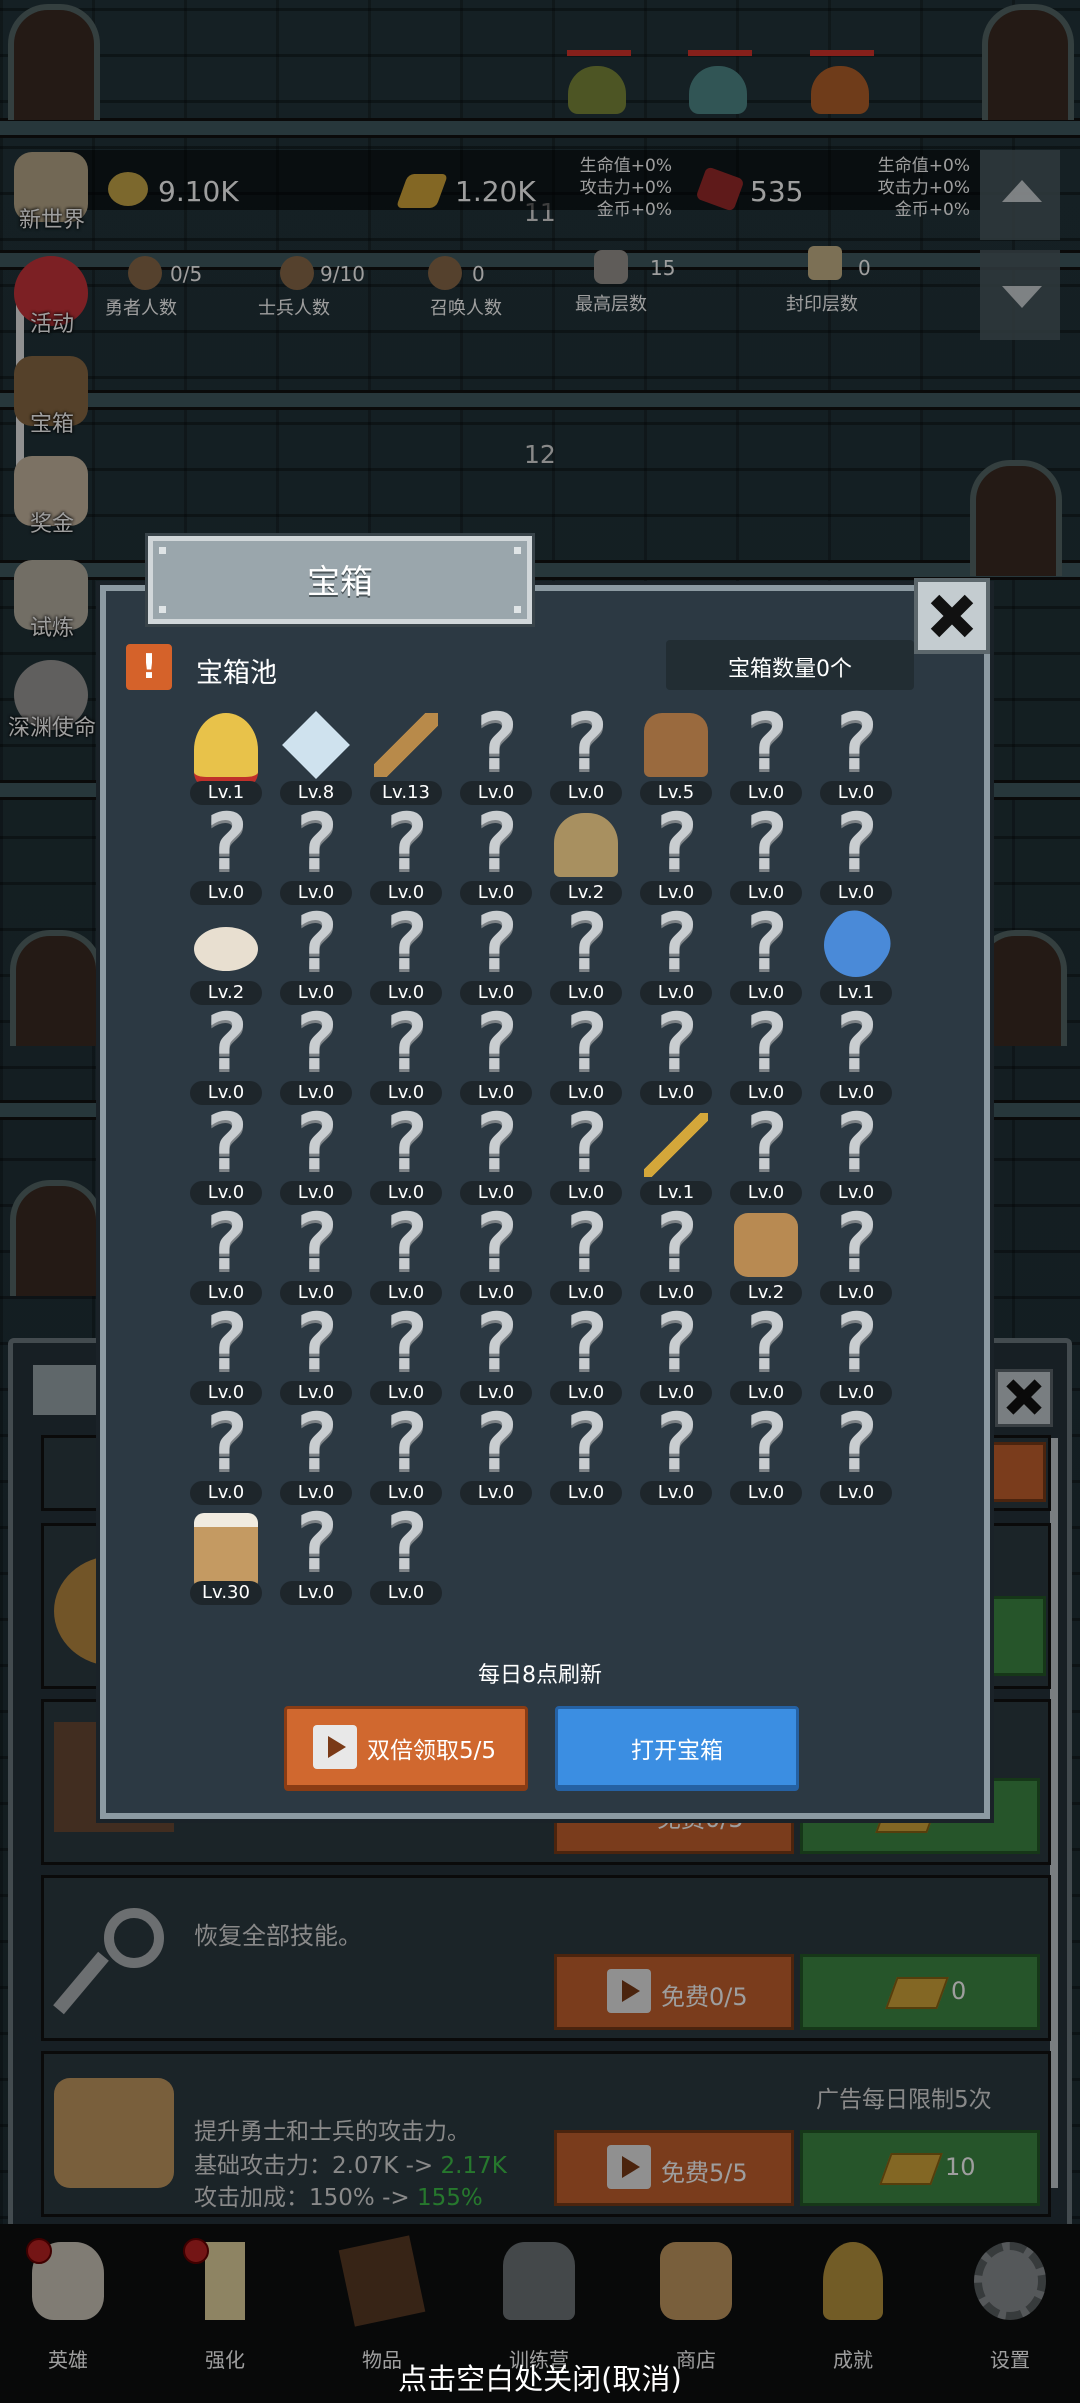  I want to click on double-claim-button: 双倍领取5/5, so click(406, 1748).